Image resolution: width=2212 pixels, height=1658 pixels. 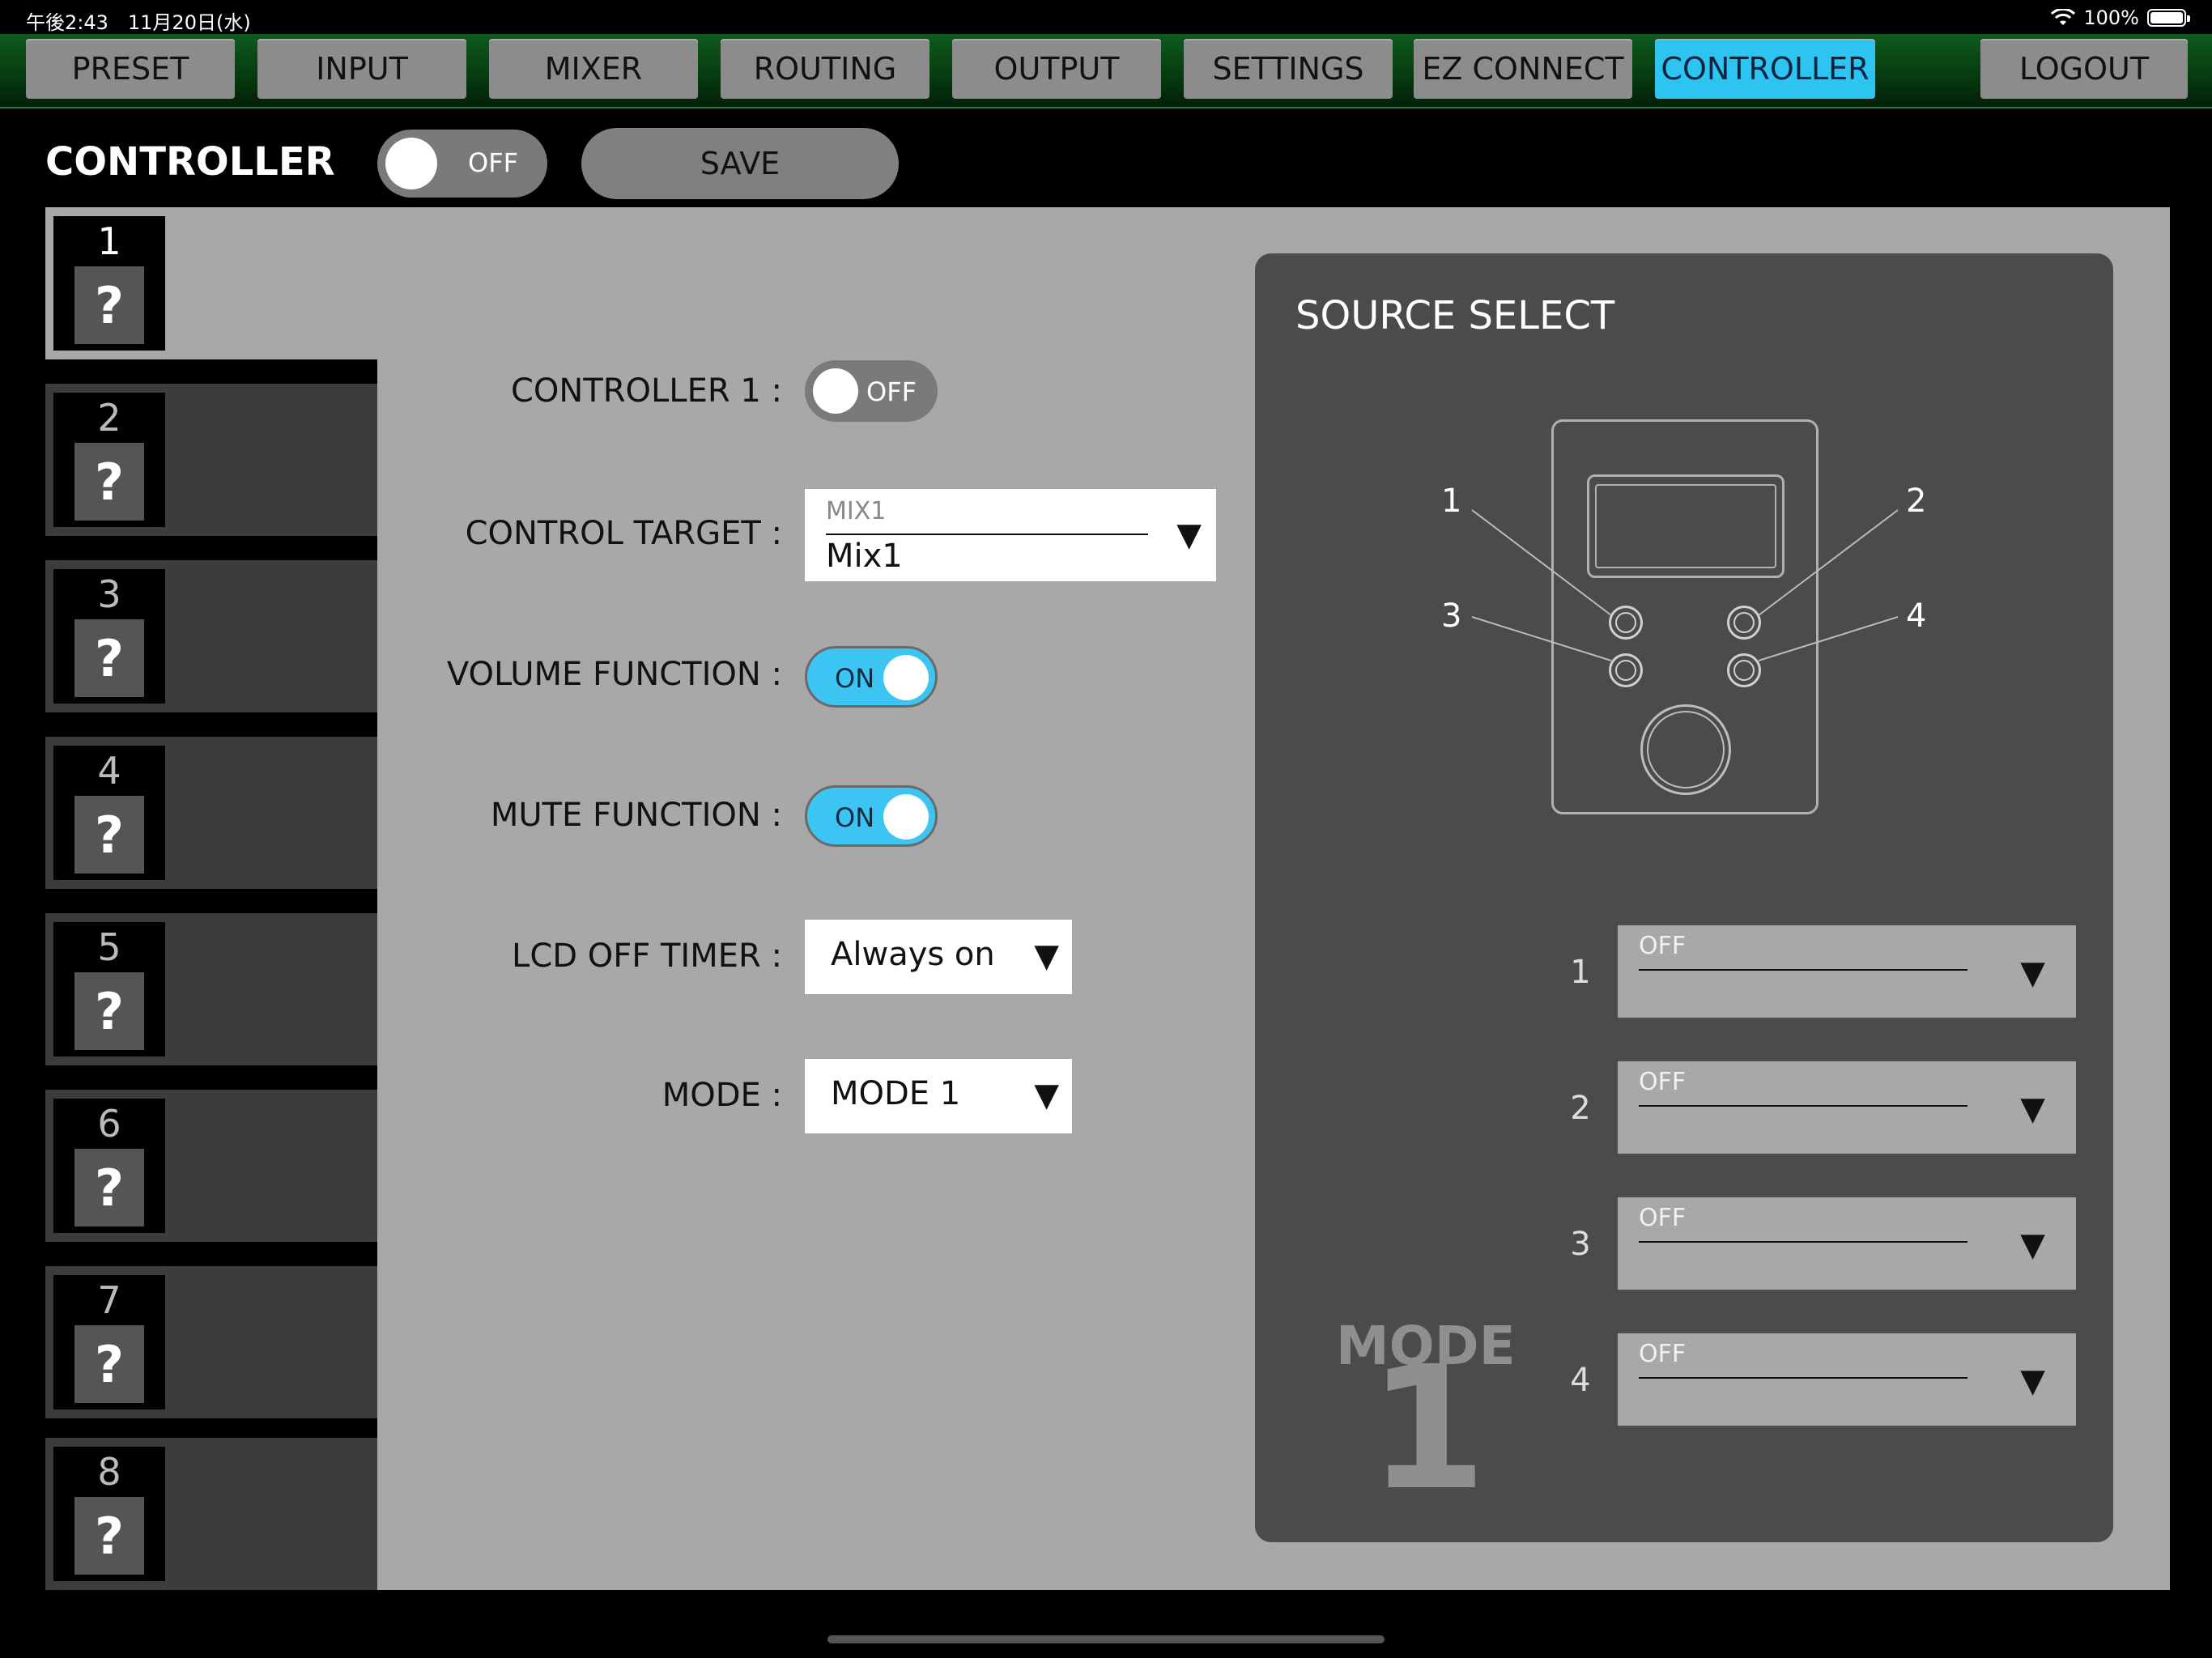 I want to click on volume-function-toggle: ON, so click(x=871, y=677).